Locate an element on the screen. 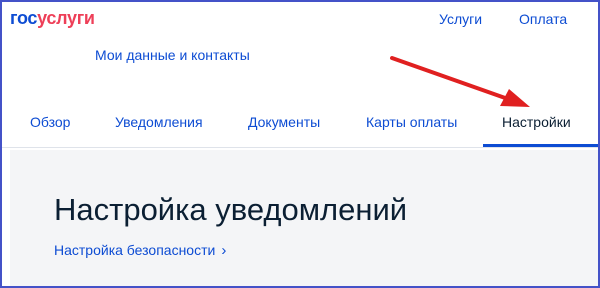 The width and height of the screenshot is (600, 288). arrow-head is located at coordinates (515, 98).